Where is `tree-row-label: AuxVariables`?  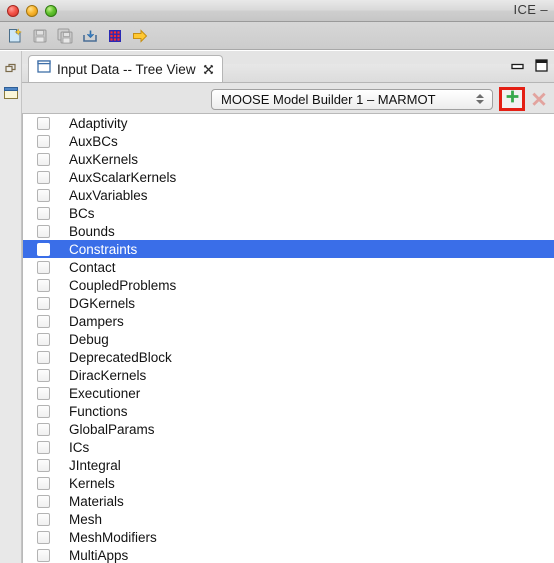 tree-row-label: AuxVariables is located at coordinates (108, 195).